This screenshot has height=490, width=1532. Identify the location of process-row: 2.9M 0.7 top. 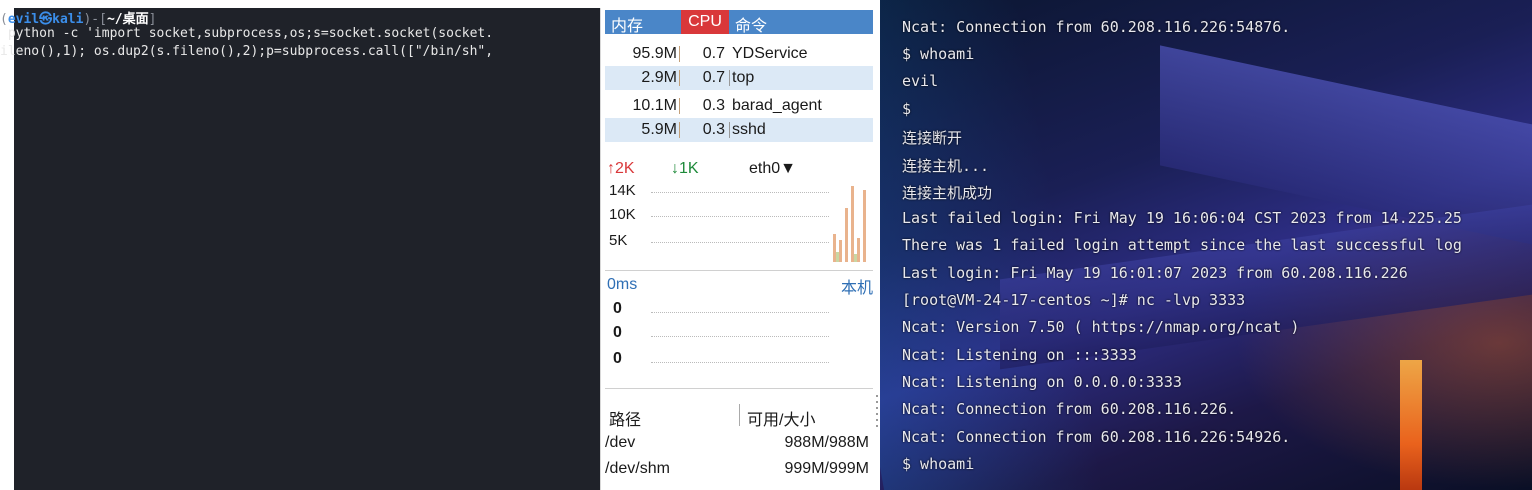
(739, 78).